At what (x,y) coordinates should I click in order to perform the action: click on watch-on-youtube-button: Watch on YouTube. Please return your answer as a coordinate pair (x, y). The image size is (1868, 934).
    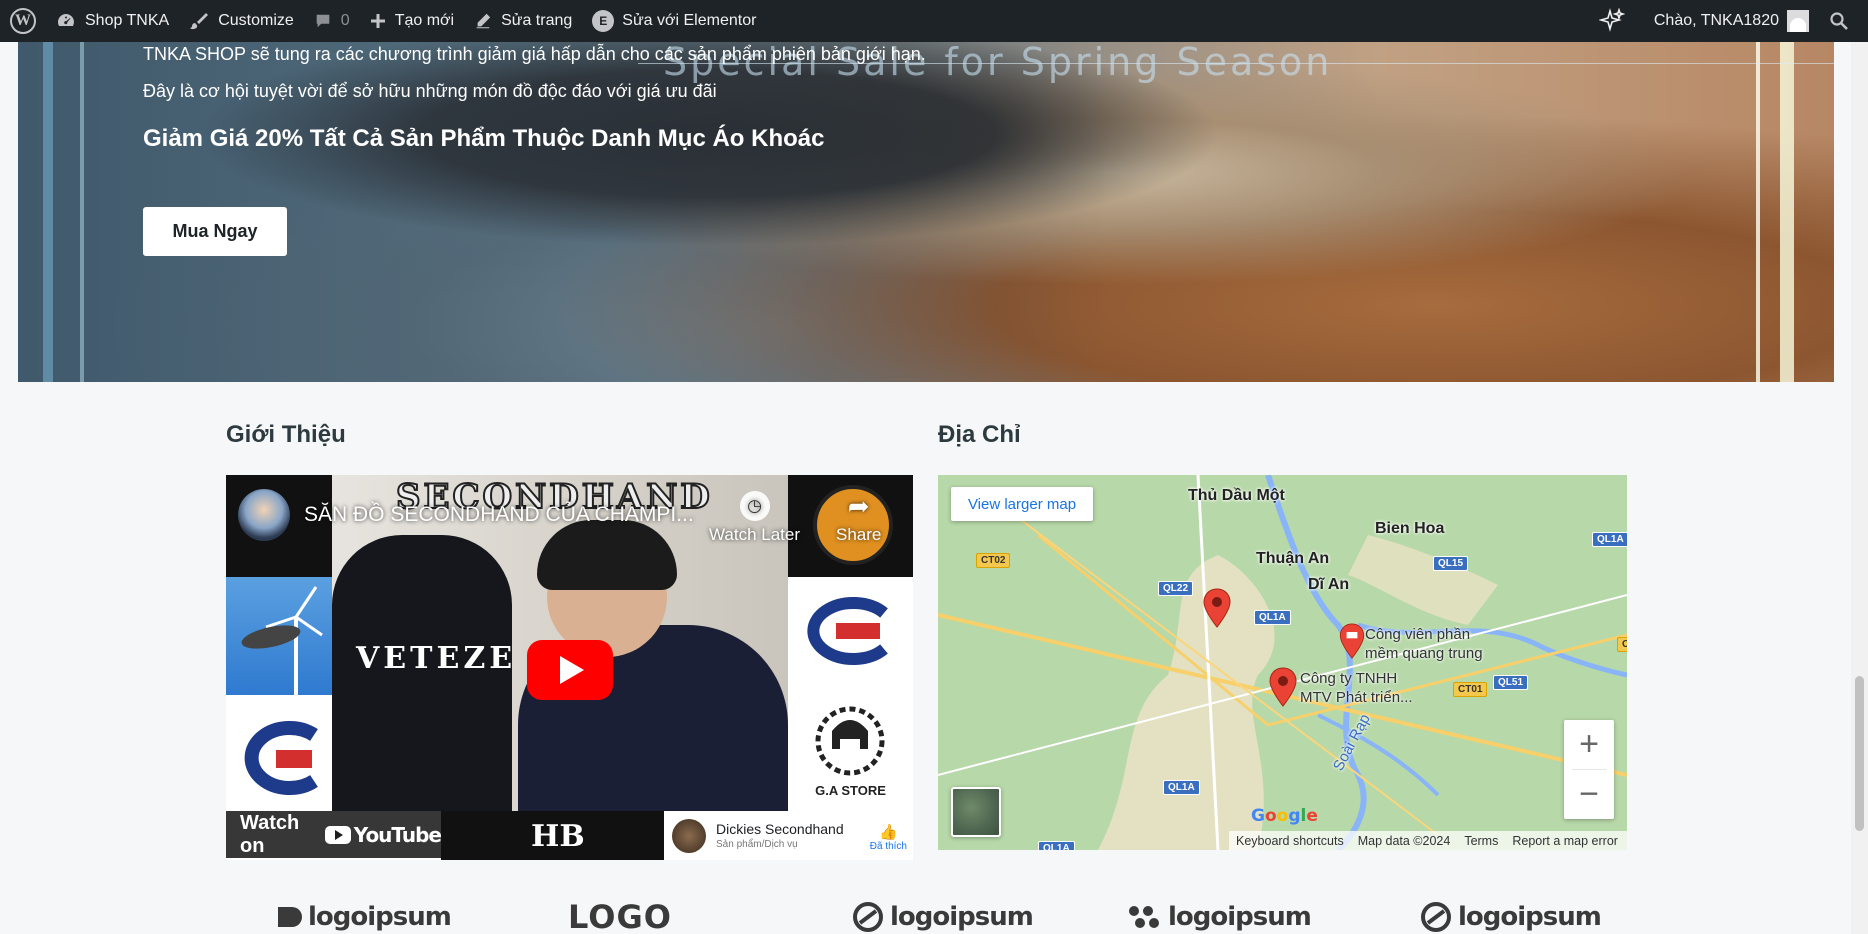
    Looking at the image, I should click on (334, 834).